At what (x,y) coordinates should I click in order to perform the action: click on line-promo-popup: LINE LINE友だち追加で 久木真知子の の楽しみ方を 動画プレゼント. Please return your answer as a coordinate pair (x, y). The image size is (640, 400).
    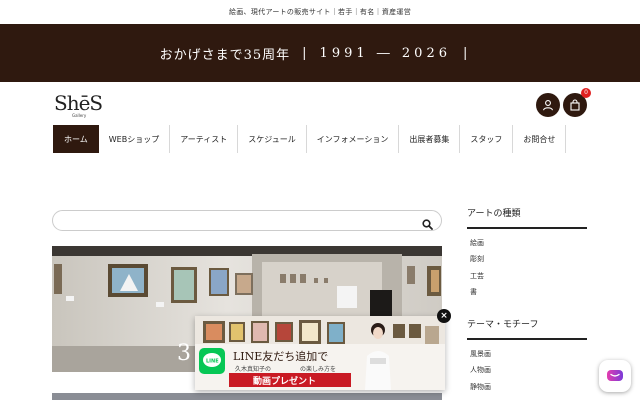
    Looking at the image, I should click on (320, 353).